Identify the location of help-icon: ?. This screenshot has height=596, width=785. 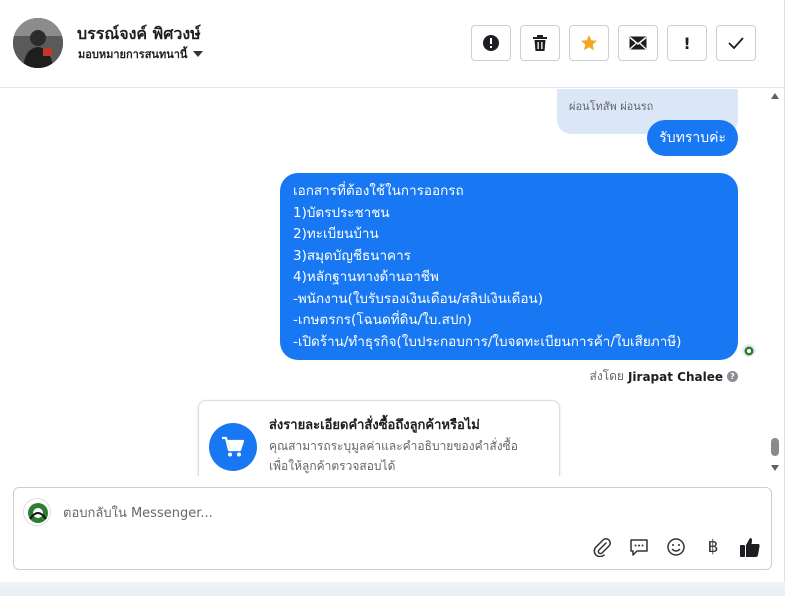
(732, 376).